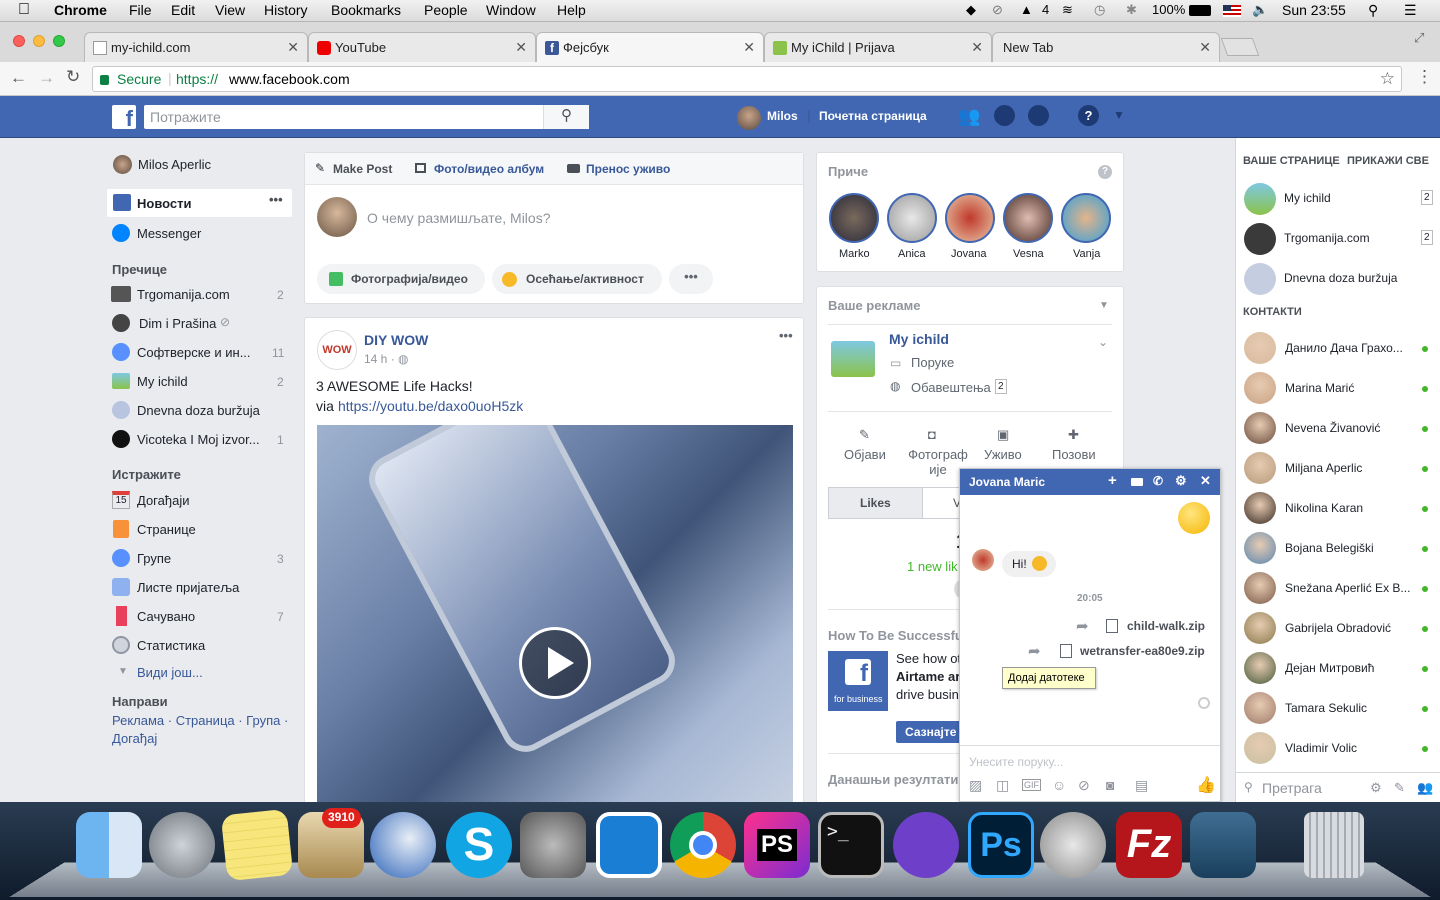 This screenshot has height=900, width=1440. What do you see at coordinates (331, 843) in the screenshot?
I see `mail-stamp-icon: 3910` at bounding box center [331, 843].